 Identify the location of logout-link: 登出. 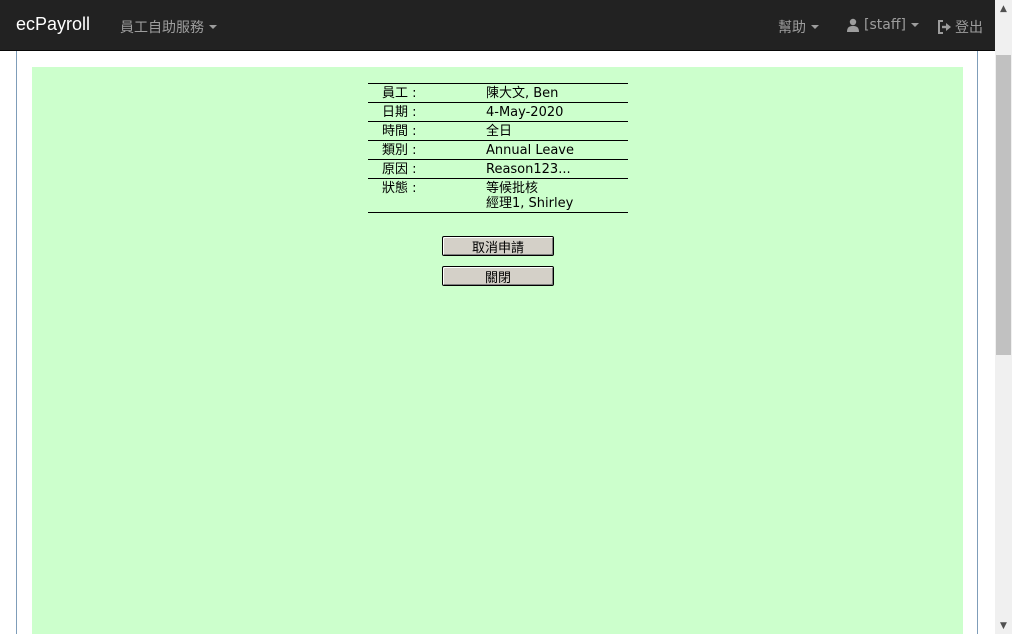
(959, 27).